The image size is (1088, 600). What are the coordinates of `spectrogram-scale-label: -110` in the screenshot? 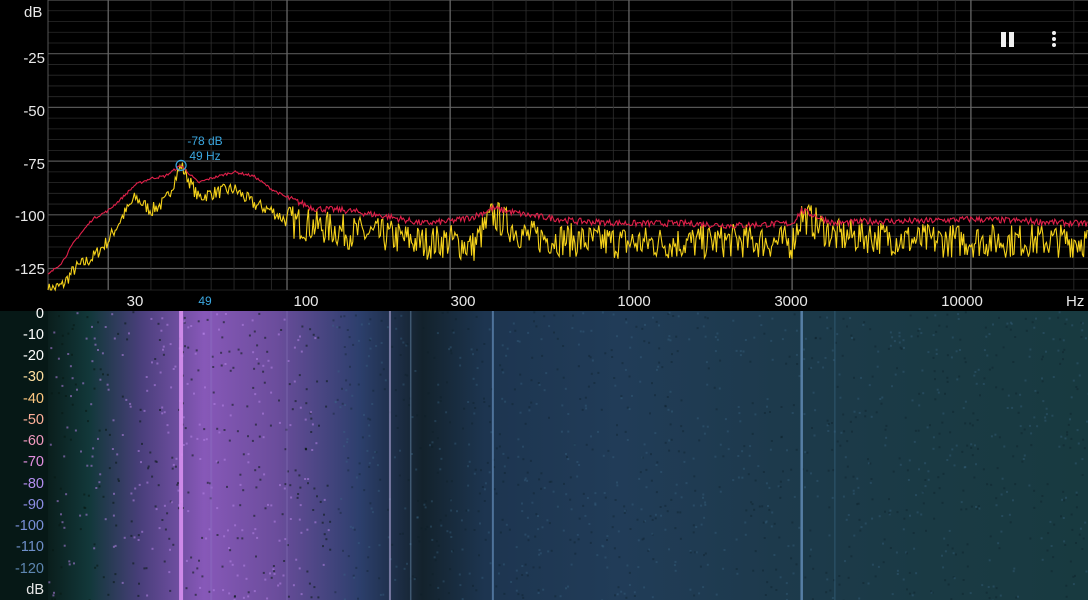 It's located at (30, 547).